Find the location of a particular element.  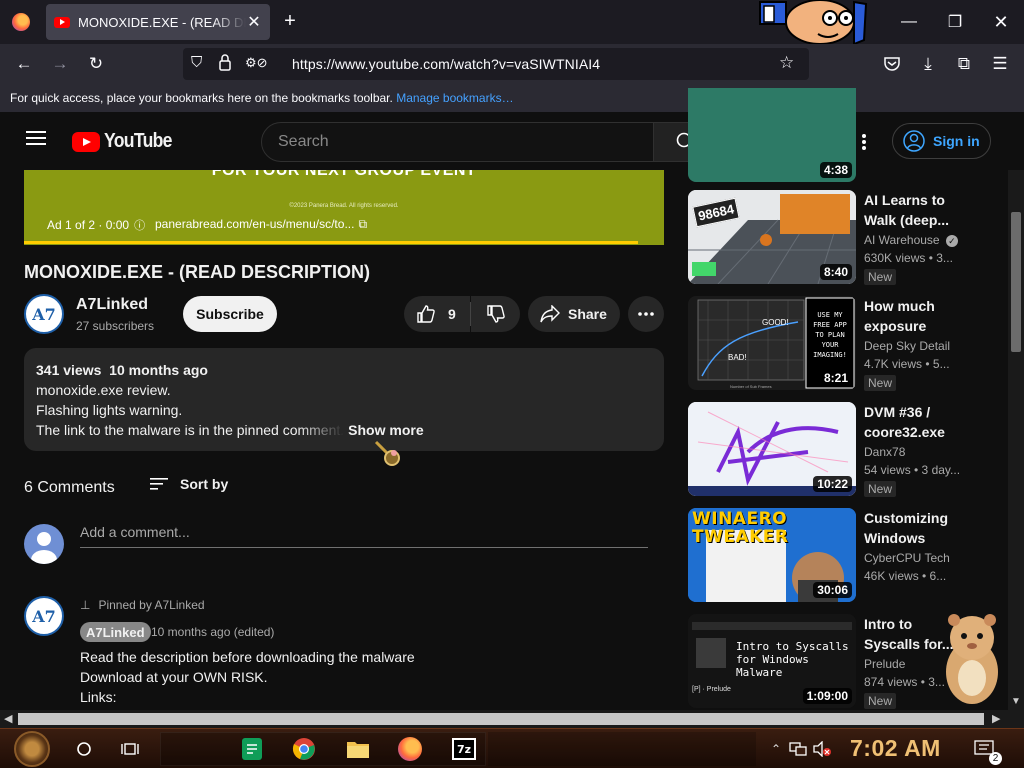

recommended-video: 4:38 is located at coordinates (838, 135).